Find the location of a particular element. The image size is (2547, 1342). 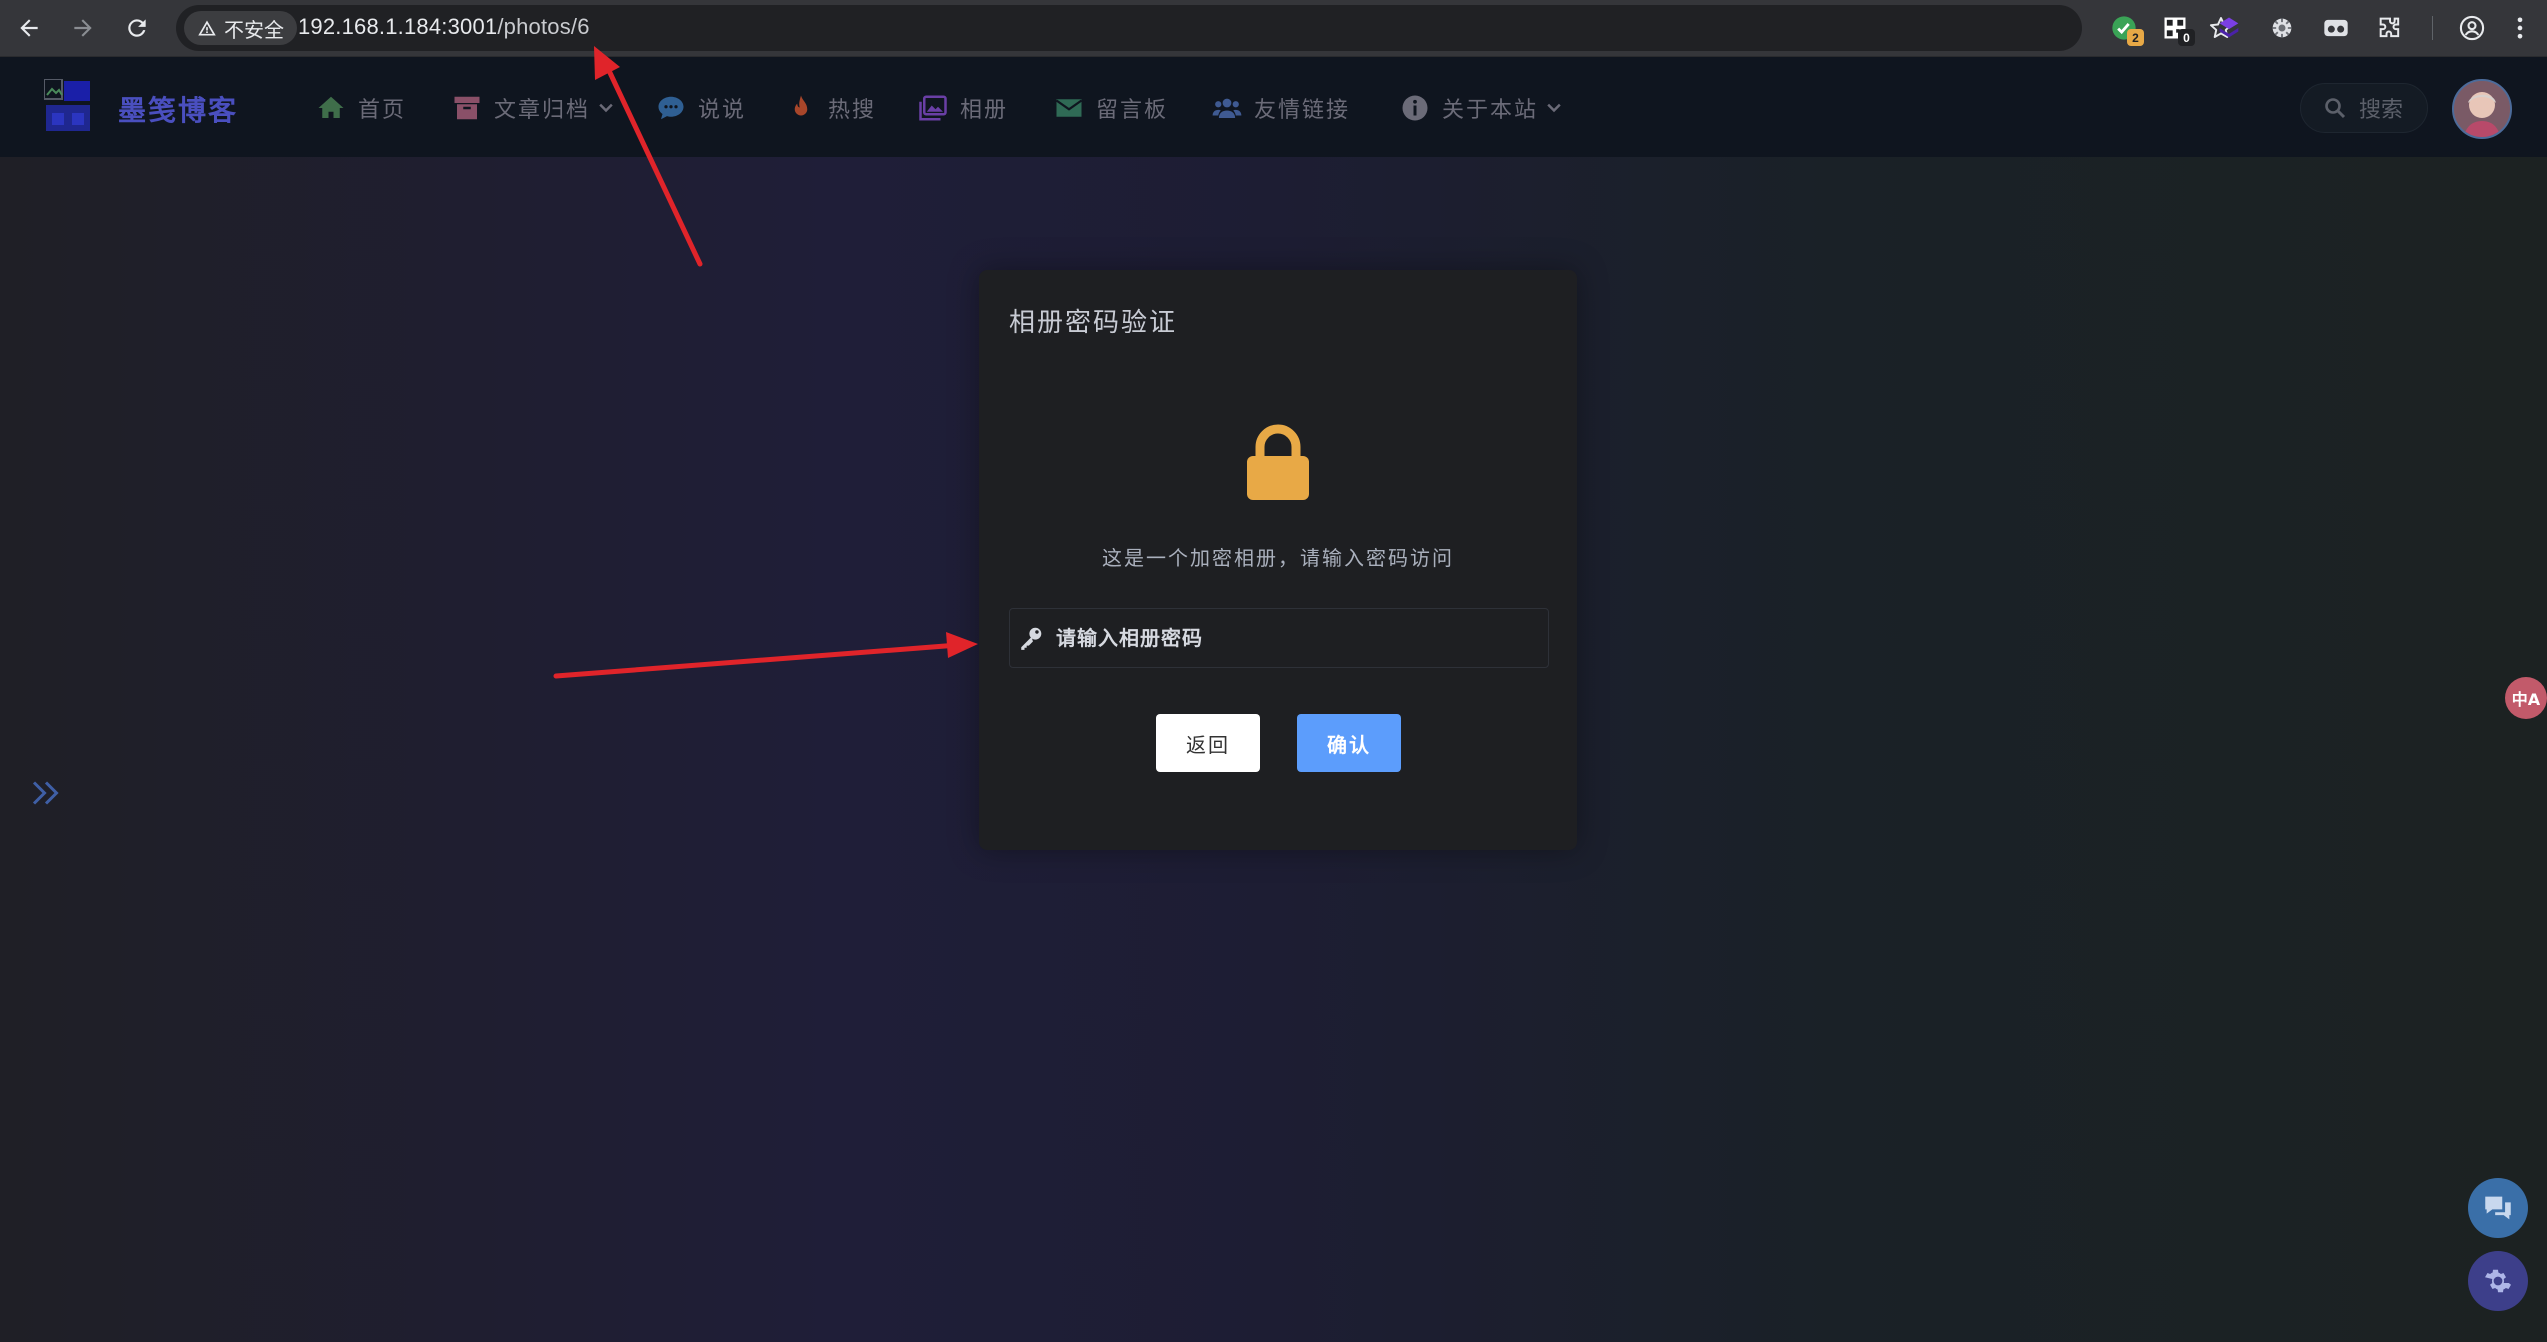

glasses-ext-icon is located at coordinates (2336, 28).